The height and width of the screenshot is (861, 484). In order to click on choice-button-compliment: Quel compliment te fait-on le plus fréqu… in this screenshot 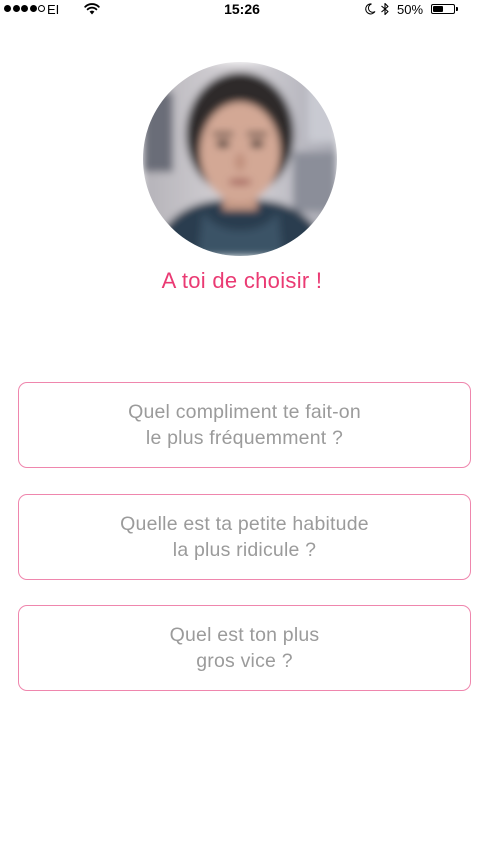, I will do `click(244, 425)`.